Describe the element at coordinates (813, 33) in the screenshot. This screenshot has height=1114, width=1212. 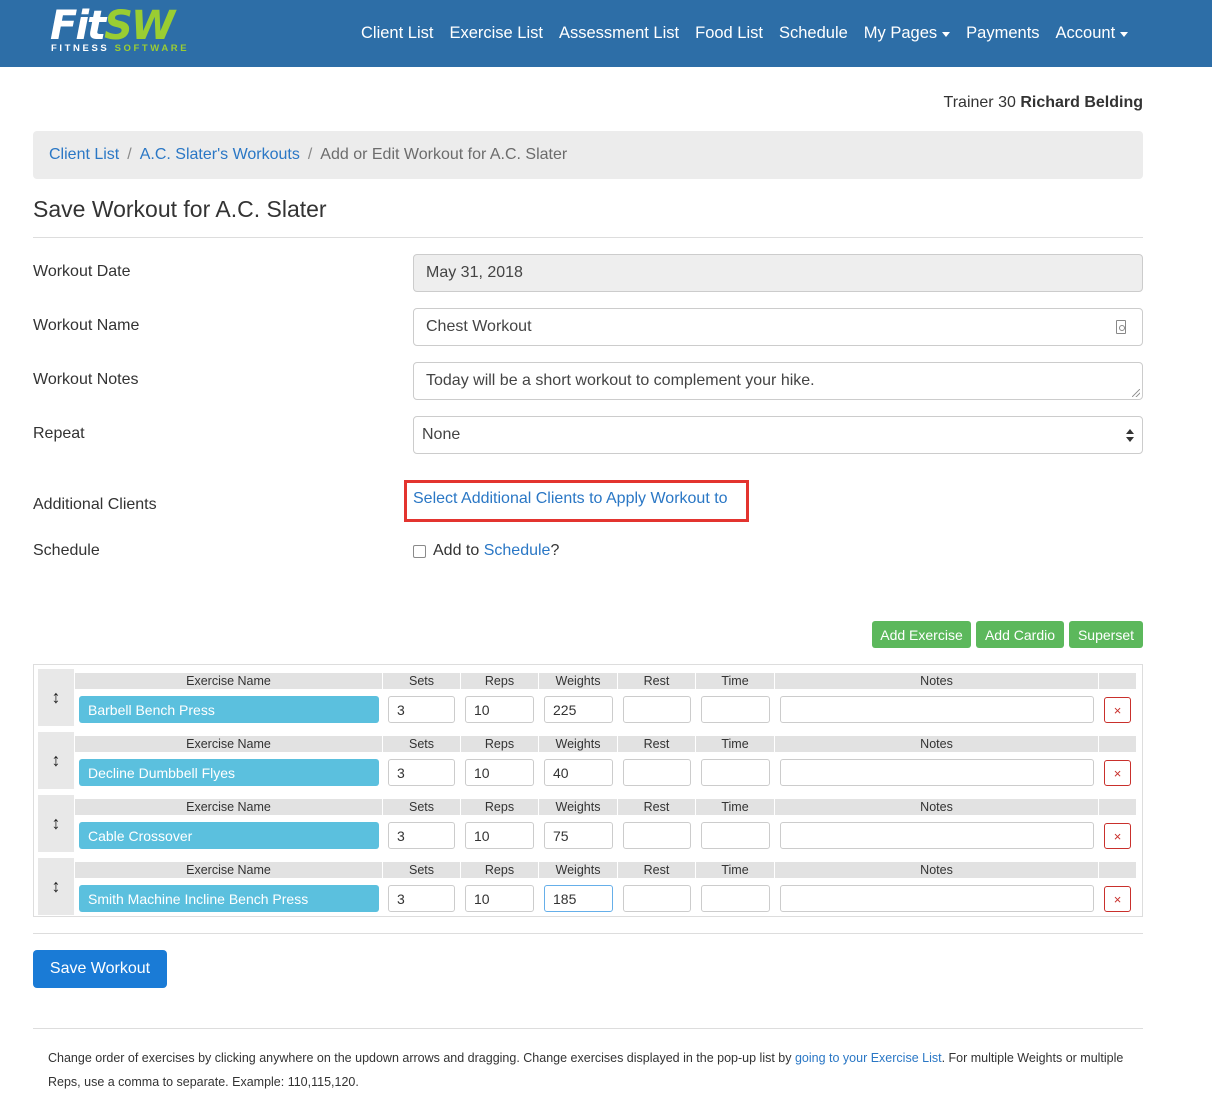
I see `nav-schedule: Schedule` at that location.